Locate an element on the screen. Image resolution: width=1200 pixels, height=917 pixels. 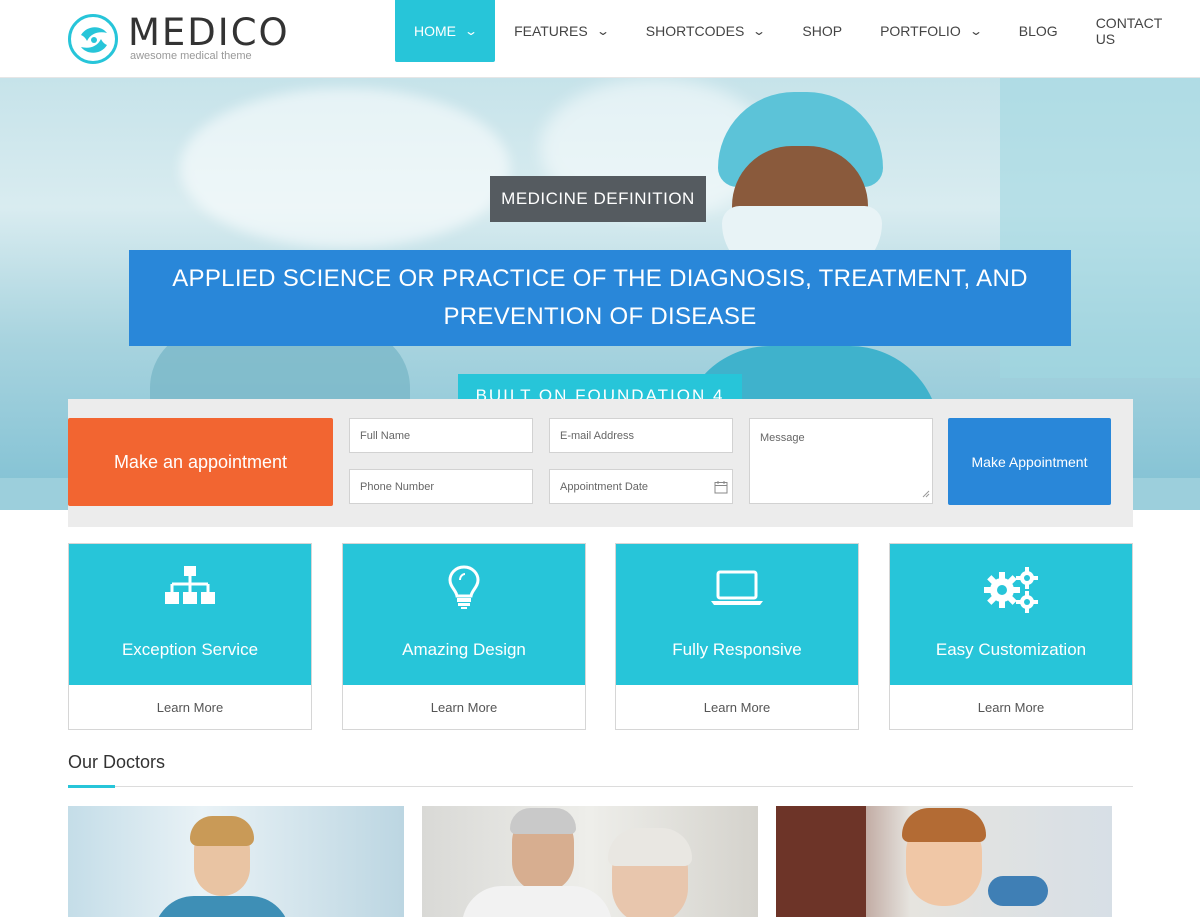
doctors-heading: Our Doctors is located at coordinates (117, 762).